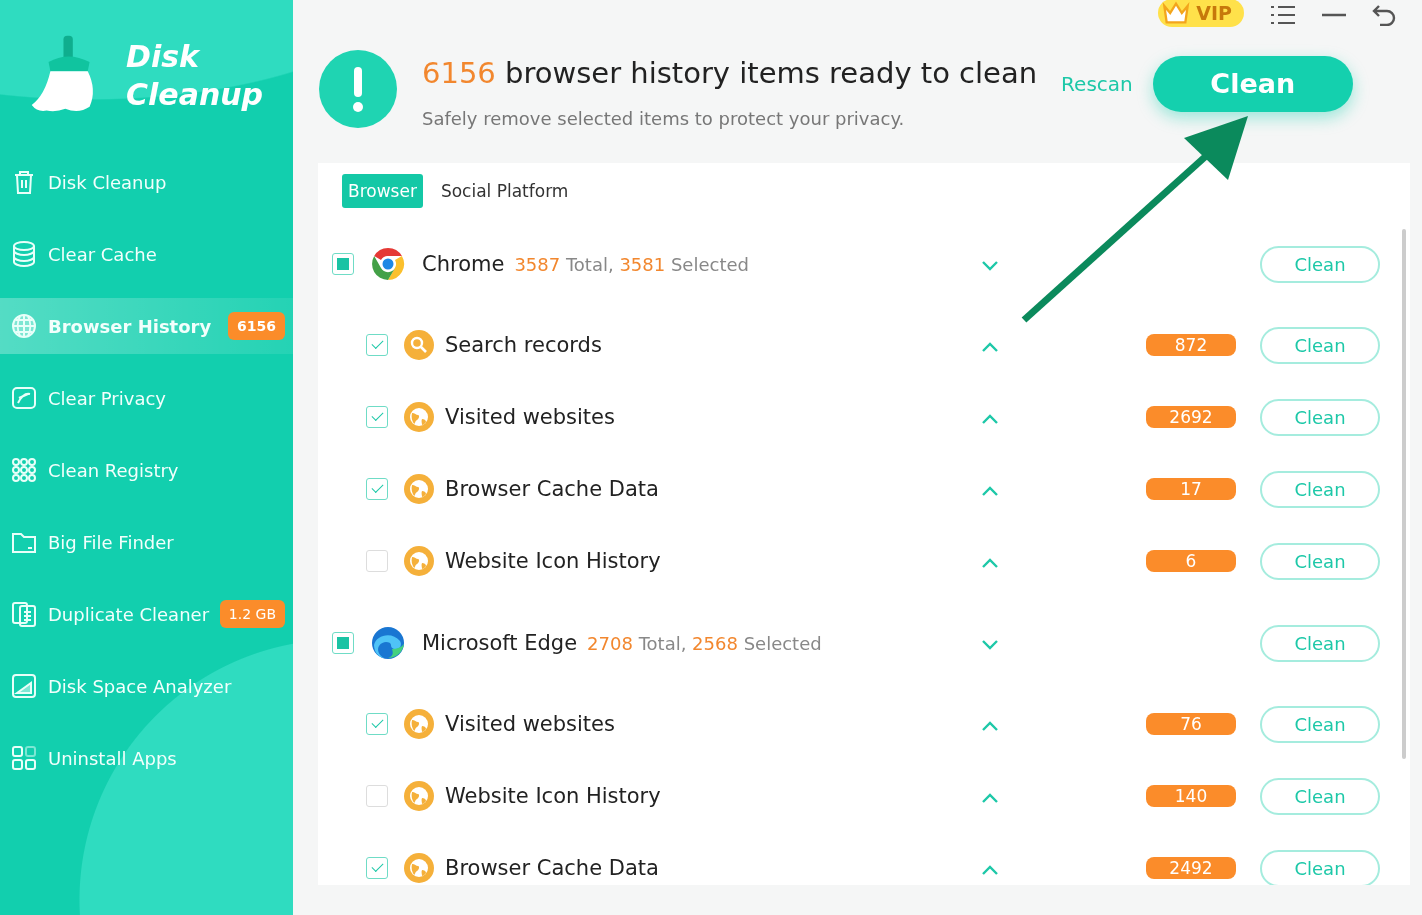 Image resolution: width=1422 pixels, height=915 pixels. I want to click on alert-icon, so click(358, 88).